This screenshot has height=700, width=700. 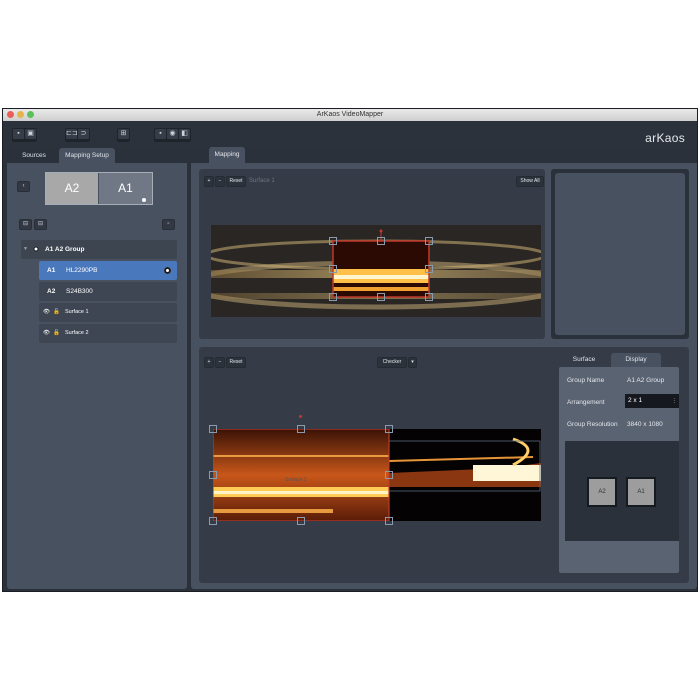 I want to click on tab-display: Display, so click(x=636, y=360).